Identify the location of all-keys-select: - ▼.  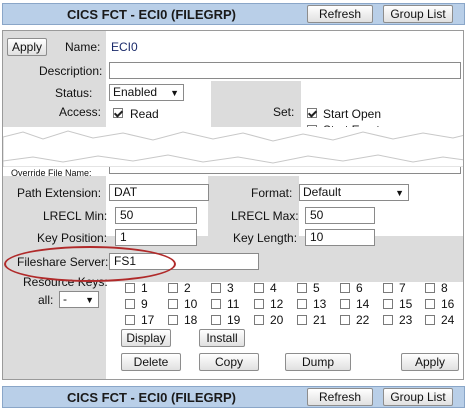
(79, 299).